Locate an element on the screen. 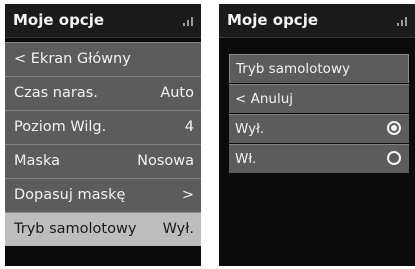 This screenshot has width=415, height=269. menu-item-value: Nosowa is located at coordinates (165, 161).